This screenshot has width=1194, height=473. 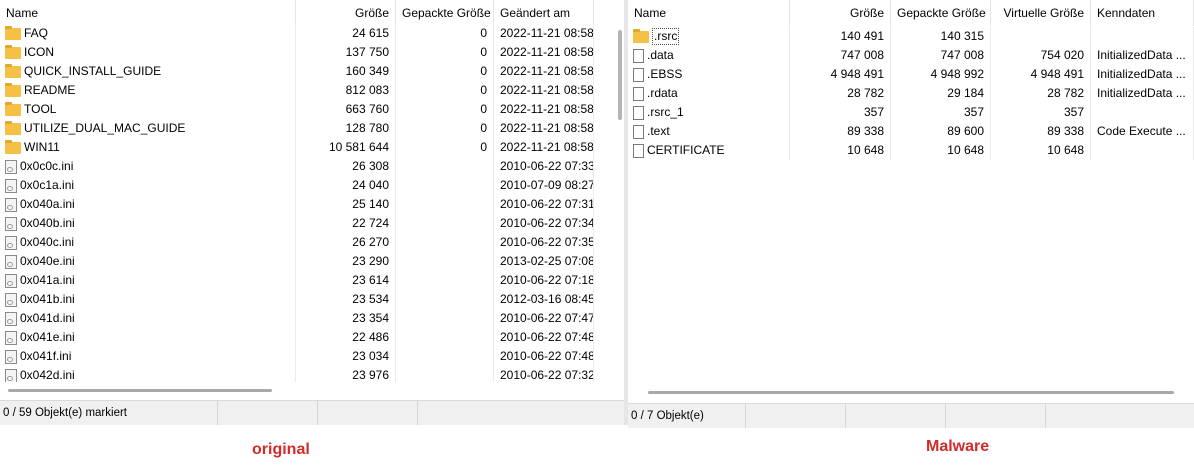 What do you see at coordinates (662, 93) in the screenshot?
I see `file-name: .rdata` at bounding box center [662, 93].